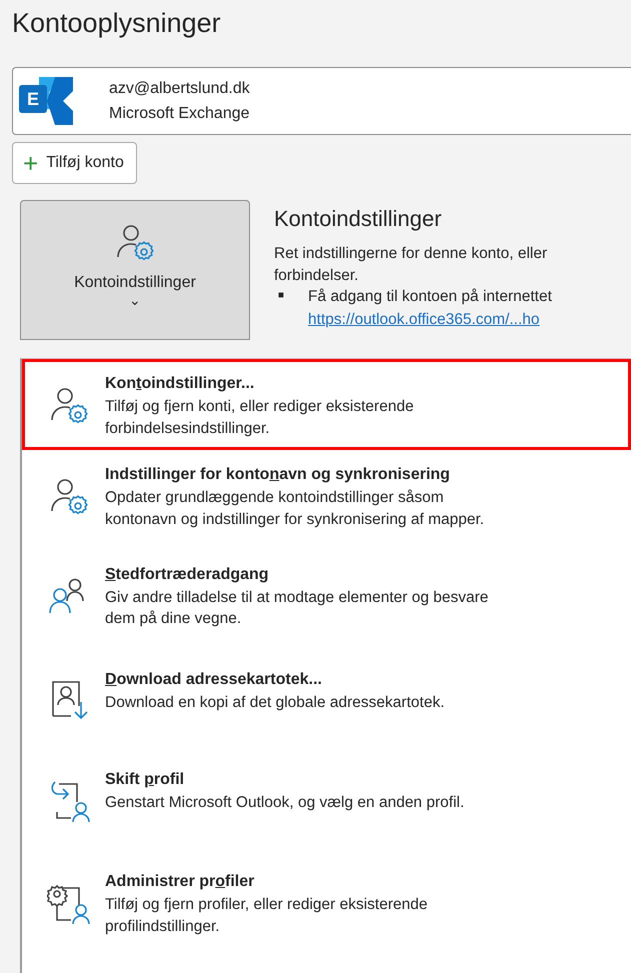  Describe the element at coordinates (274, 703) in the screenshot. I see `menu-item-description: Download en kopi af det globale adressekartotek.` at that location.